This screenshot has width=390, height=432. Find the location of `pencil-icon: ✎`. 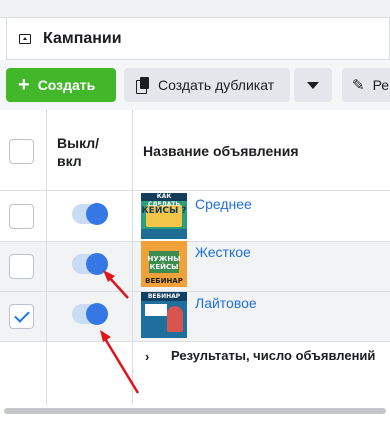

pencil-icon: ✎ is located at coordinates (358, 85).